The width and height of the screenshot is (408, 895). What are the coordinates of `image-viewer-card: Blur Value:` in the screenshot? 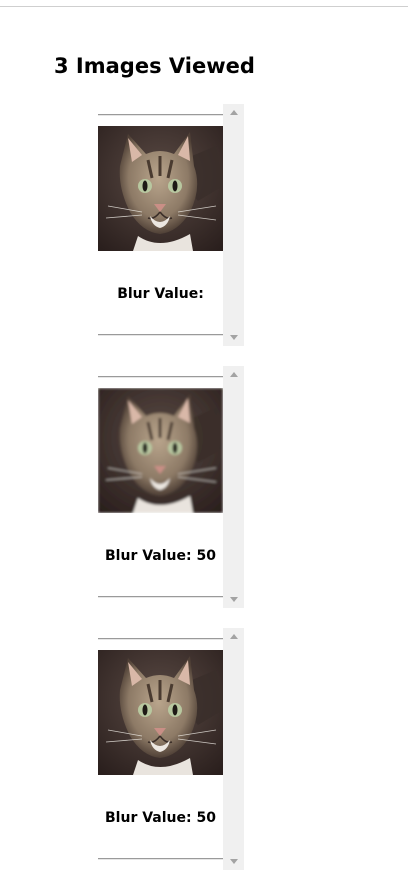 It's located at (171, 225).